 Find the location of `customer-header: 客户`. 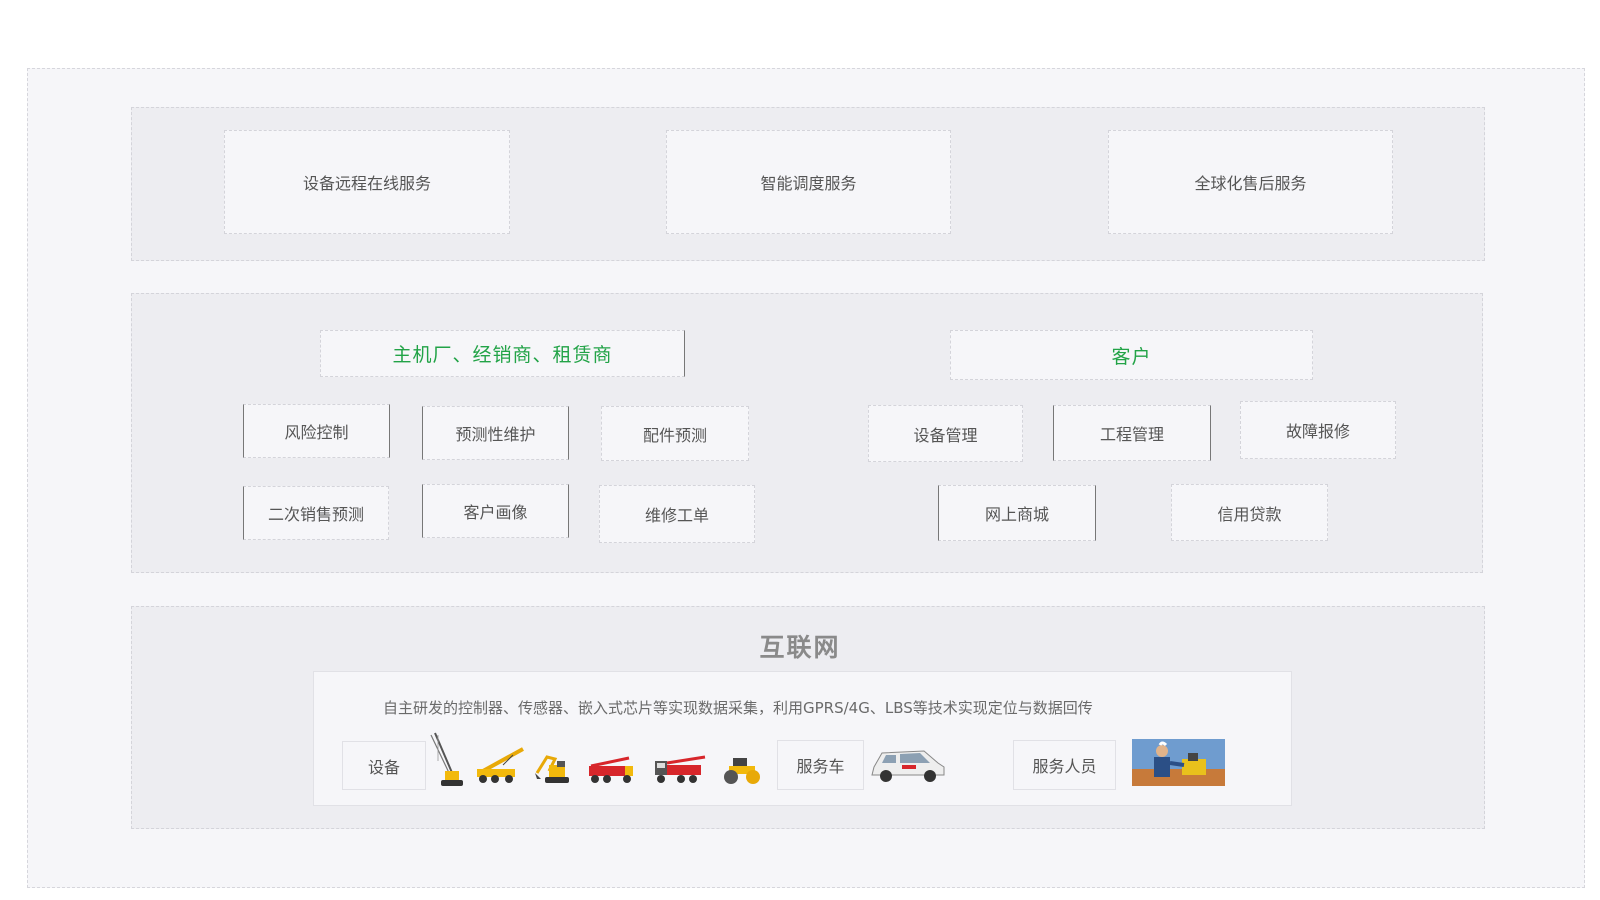

customer-header: 客户 is located at coordinates (1131, 355).